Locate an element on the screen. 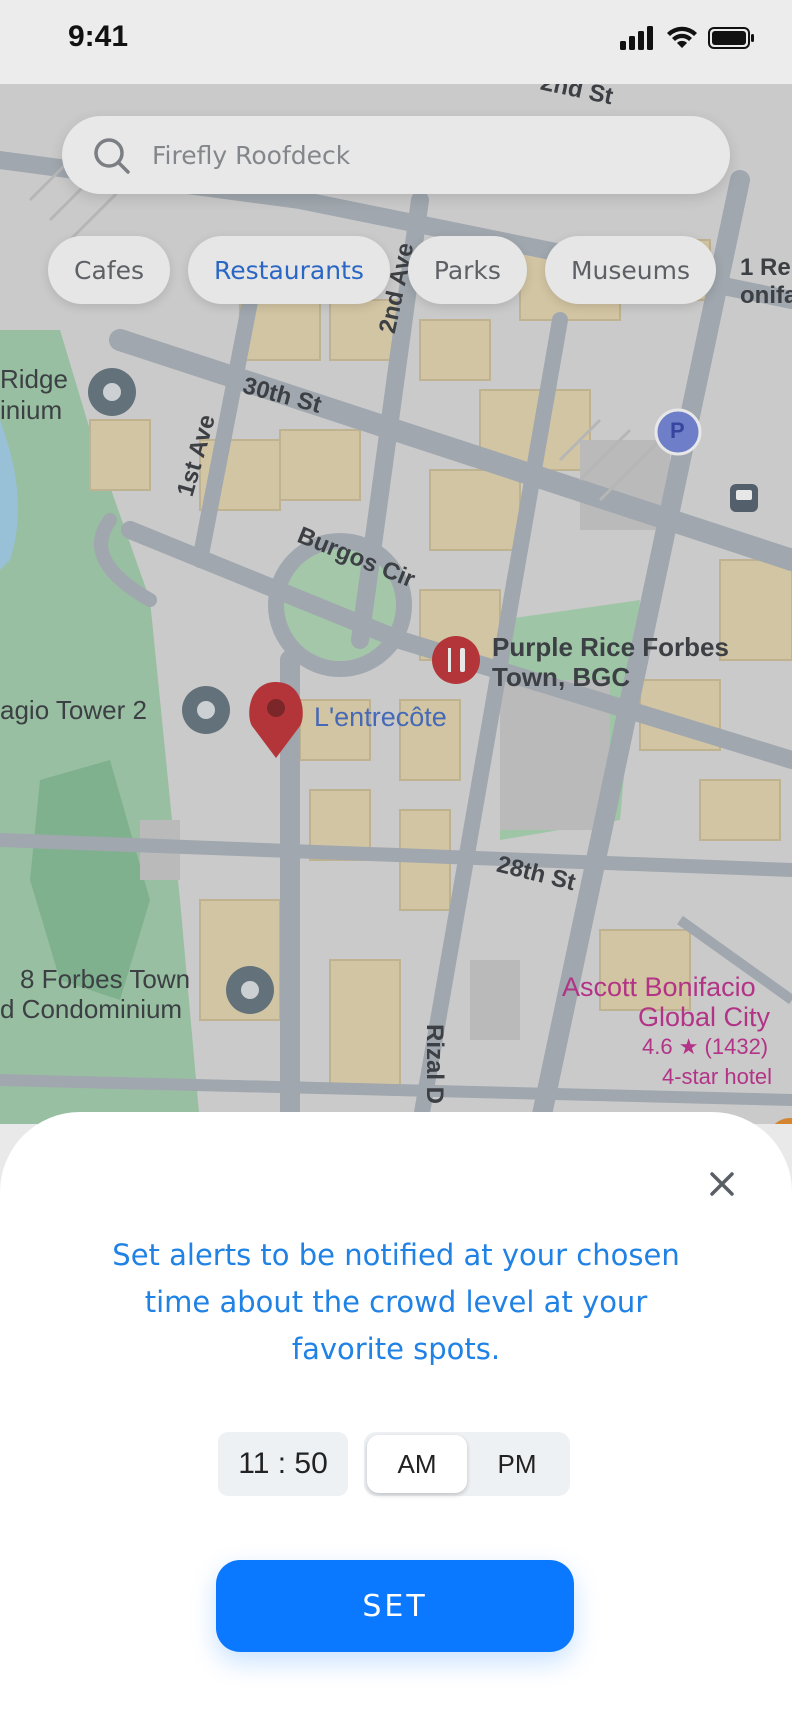 The height and width of the screenshot is (1720, 792). time-input: 11 : 50 is located at coordinates (283, 1464).